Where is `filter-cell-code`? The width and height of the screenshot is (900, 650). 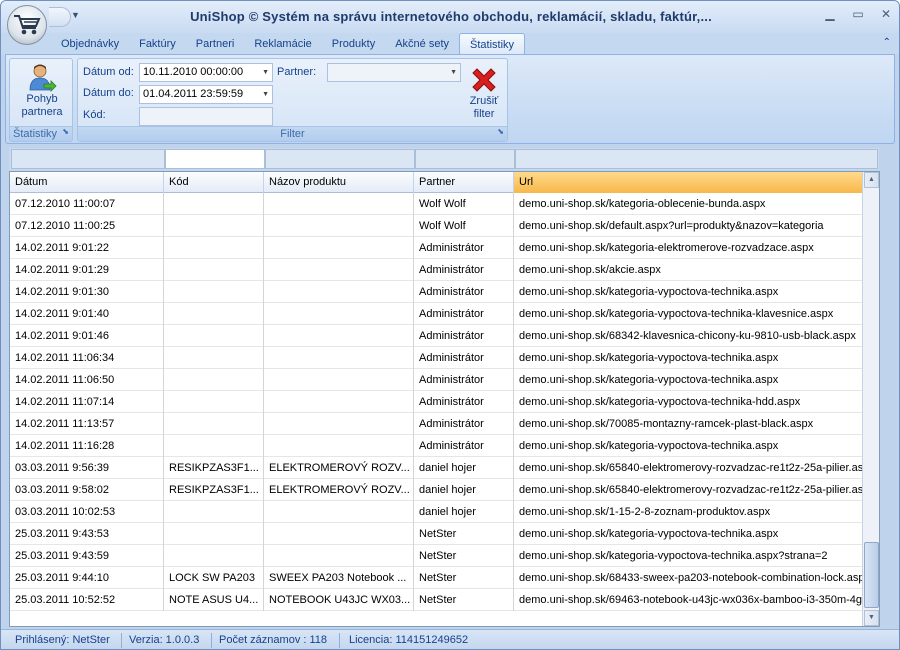 filter-cell-code is located at coordinates (215, 159).